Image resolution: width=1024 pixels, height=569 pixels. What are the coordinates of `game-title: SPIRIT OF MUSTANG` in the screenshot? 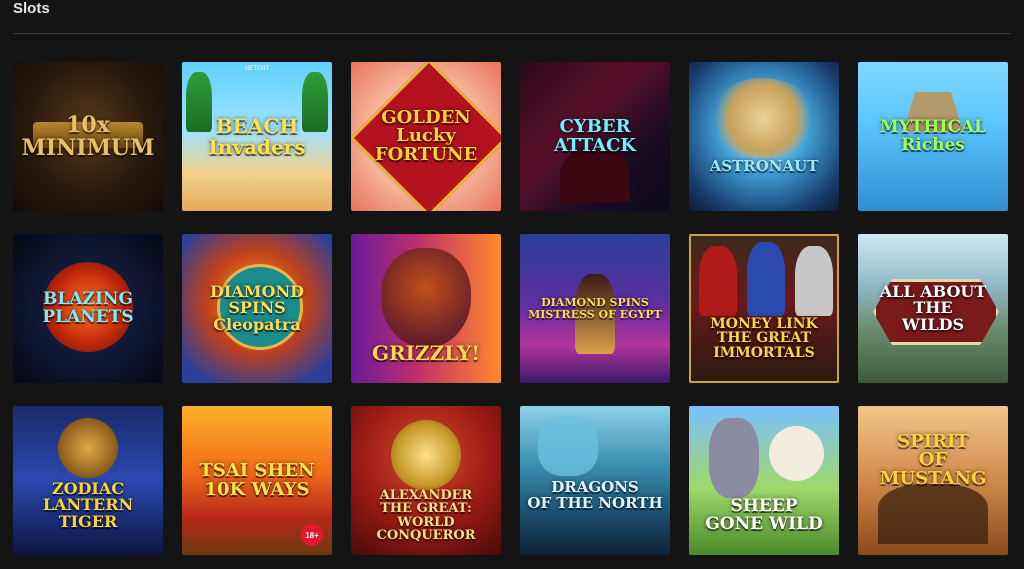 It's located at (933, 459).